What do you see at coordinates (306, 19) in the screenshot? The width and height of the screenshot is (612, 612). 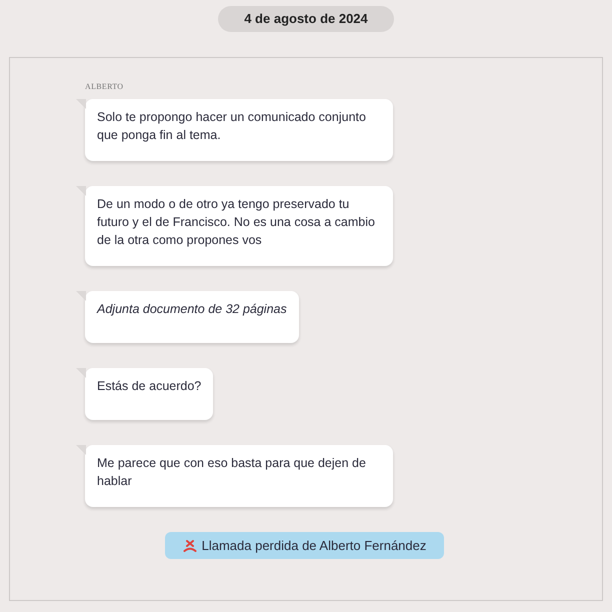 I see `date-pill: 4 de agosto de 2024` at bounding box center [306, 19].